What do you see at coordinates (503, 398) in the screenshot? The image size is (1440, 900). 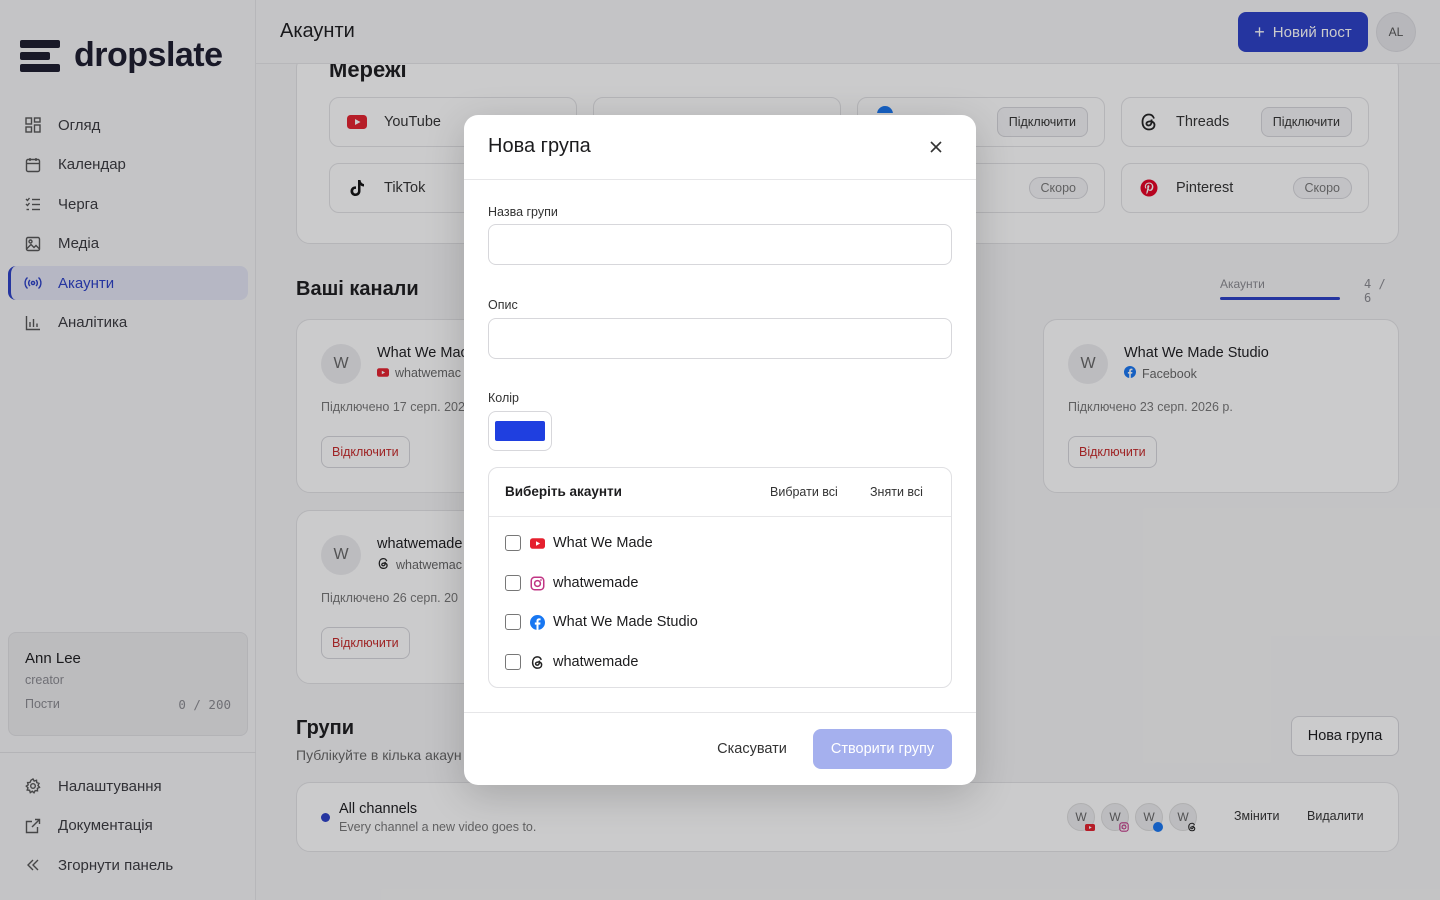 I see `color-label: Колір` at bounding box center [503, 398].